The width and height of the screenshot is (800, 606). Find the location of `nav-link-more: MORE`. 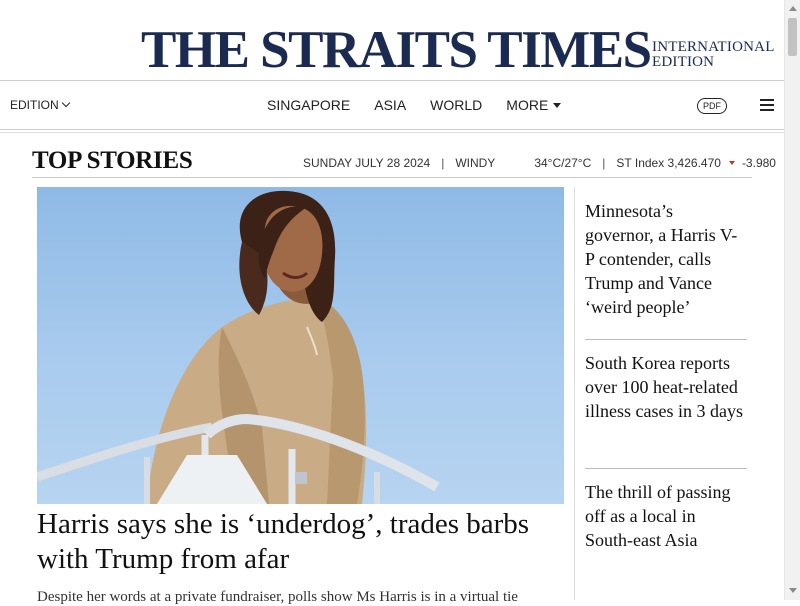

nav-link-more: MORE is located at coordinates (534, 105).